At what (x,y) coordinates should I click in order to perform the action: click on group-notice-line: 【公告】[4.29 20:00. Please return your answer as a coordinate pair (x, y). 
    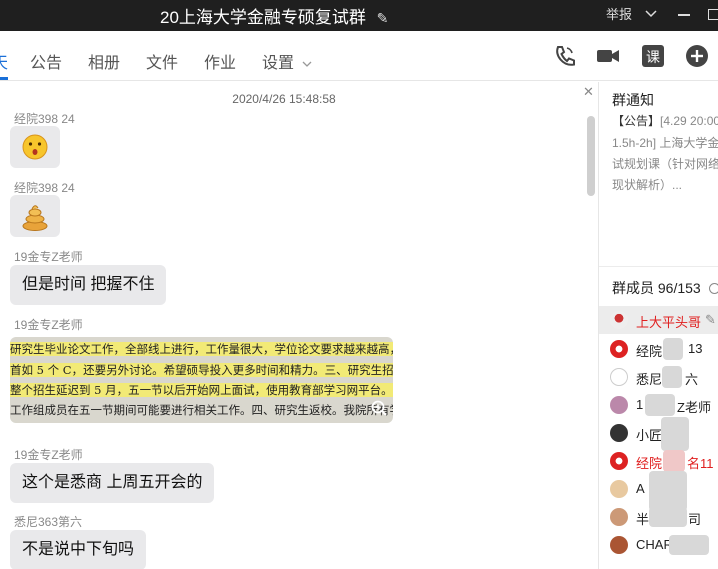
    Looking at the image, I should click on (665, 120).